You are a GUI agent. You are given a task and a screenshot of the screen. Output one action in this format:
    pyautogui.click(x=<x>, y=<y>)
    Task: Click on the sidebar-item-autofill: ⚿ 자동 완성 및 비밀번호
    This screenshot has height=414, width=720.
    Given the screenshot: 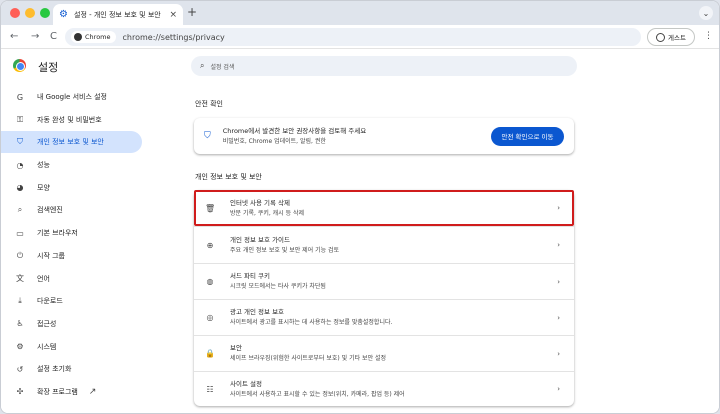 What is the action you would take?
    pyautogui.click(x=71, y=120)
    